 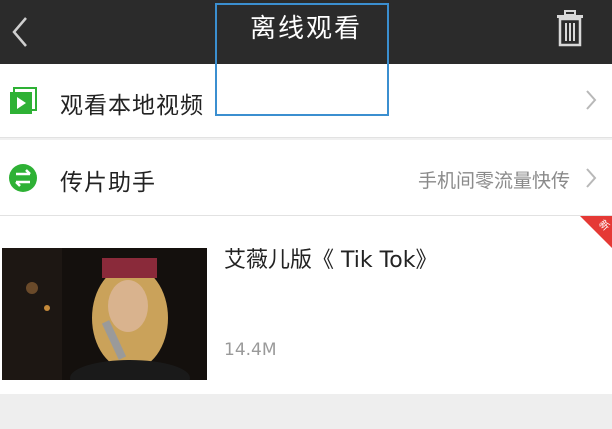 What do you see at coordinates (570, 28) in the screenshot?
I see `trash-icon` at bounding box center [570, 28].